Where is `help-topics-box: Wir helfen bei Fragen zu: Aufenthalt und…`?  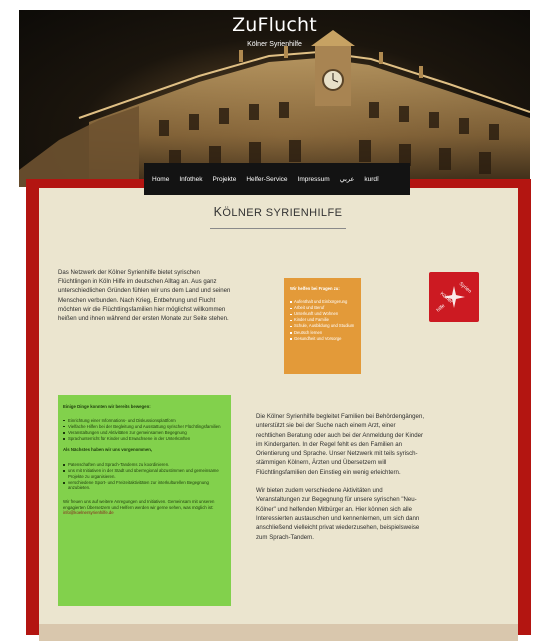
help-topics-box: Wir helfen bei Fragen zu: Aufenthalt und… is located at coordinates (322, 326).